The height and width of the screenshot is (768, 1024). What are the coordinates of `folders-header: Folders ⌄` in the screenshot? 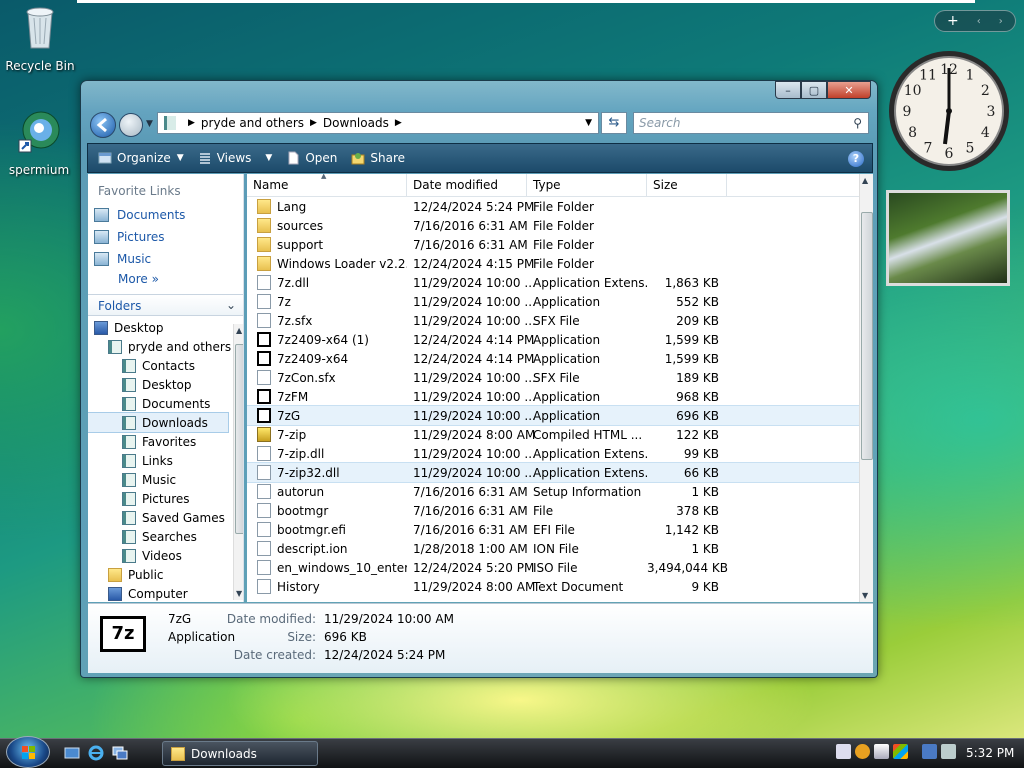 It's located at (165, 305).